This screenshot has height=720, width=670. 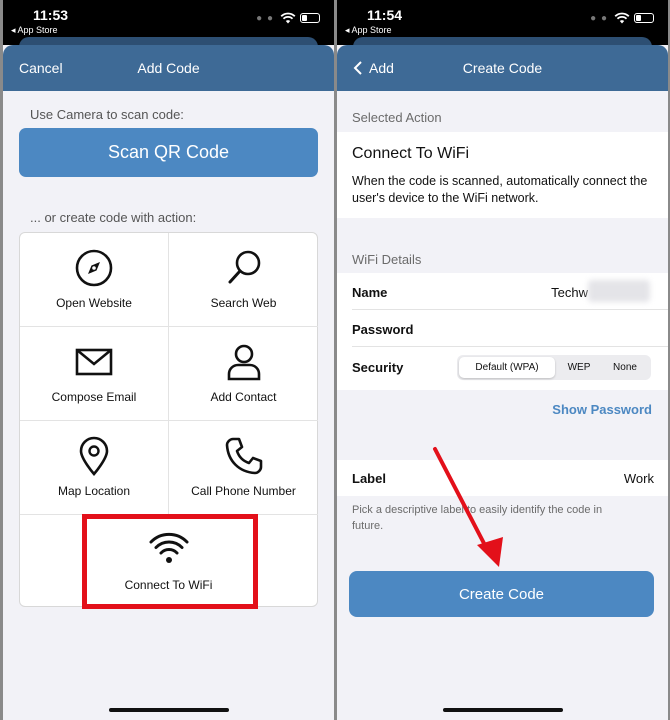 What do you see at coordinates (619, 291) in the screenshot?
I see `name-blurred-text` at bounding box center [619, 291].